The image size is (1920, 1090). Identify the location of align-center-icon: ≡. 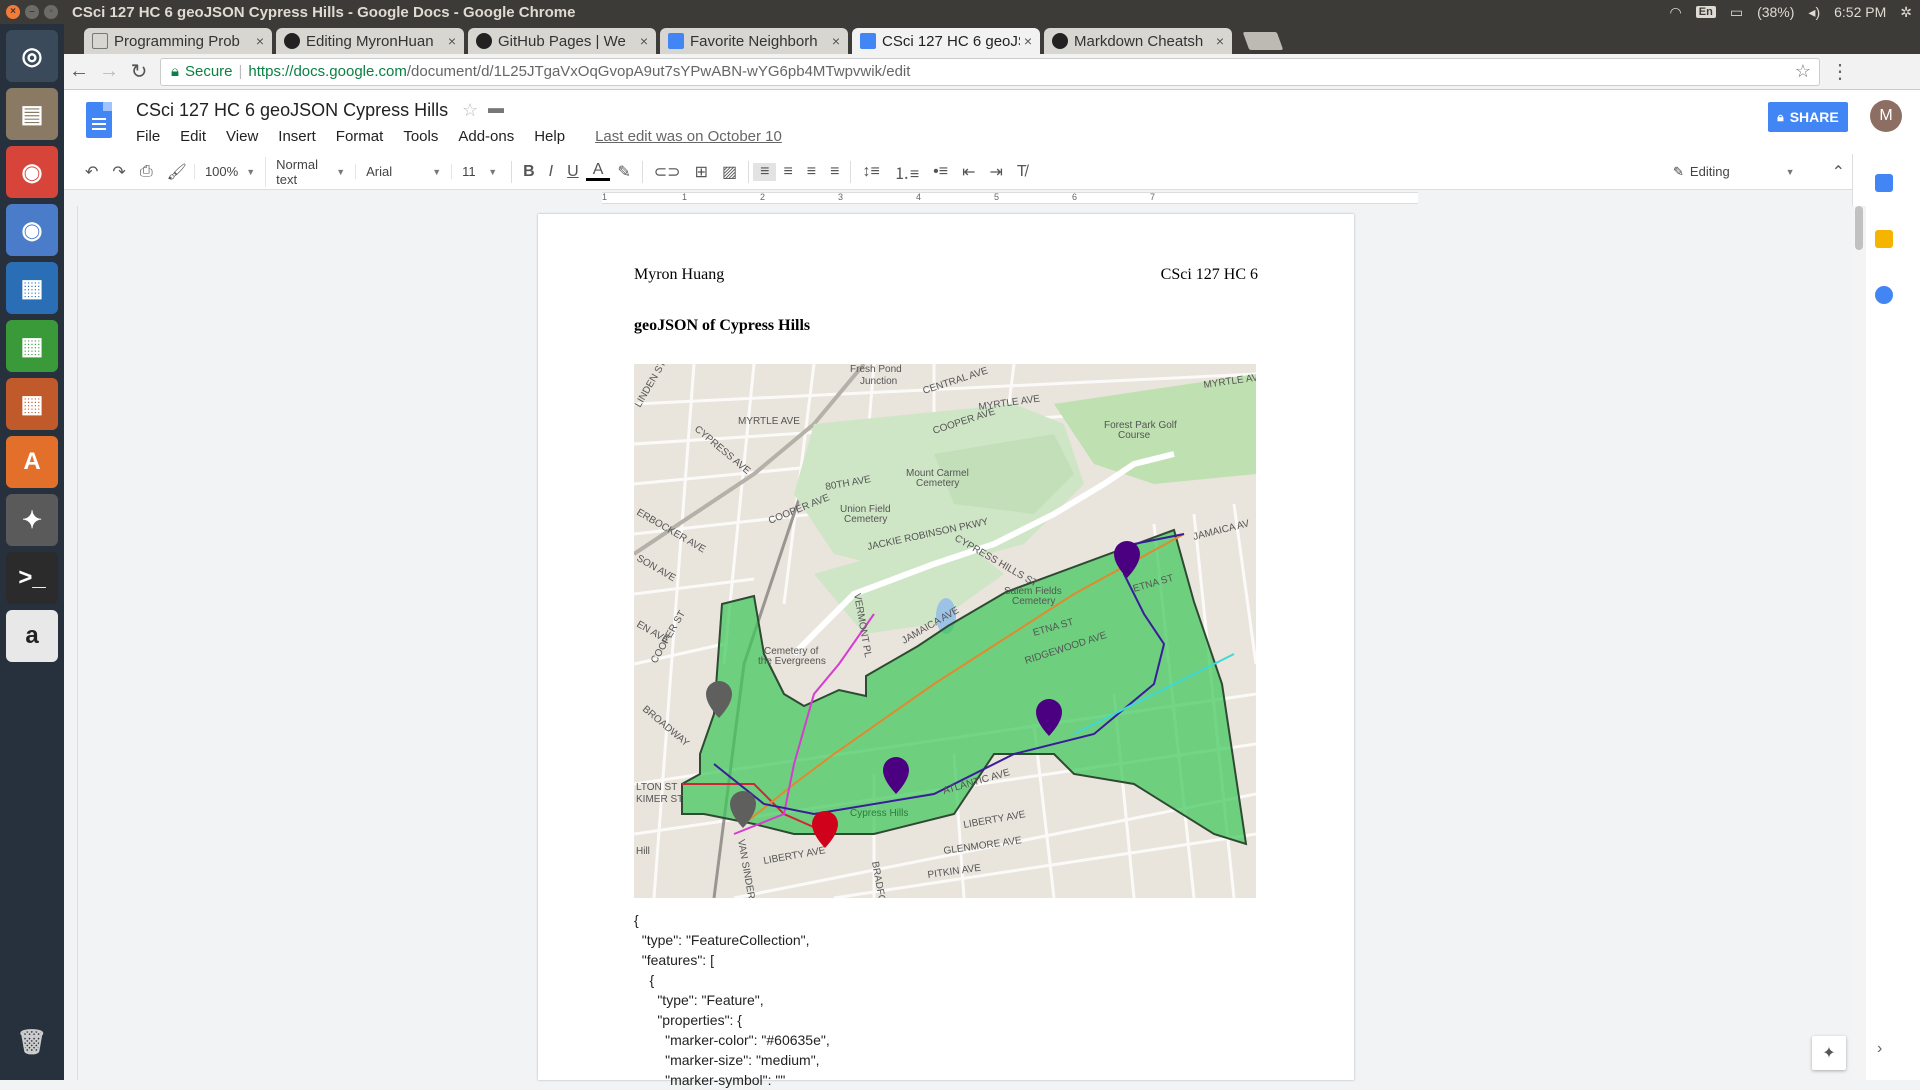
(787, 172).